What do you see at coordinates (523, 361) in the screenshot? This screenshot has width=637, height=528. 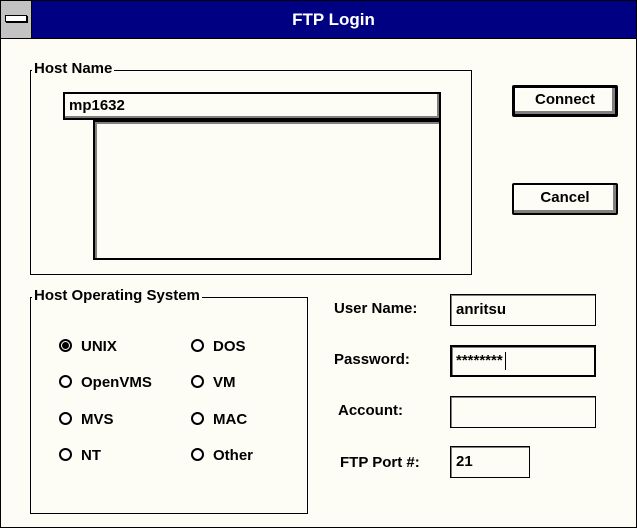 I see `password-input: ********` at bounding box center [523, 361].